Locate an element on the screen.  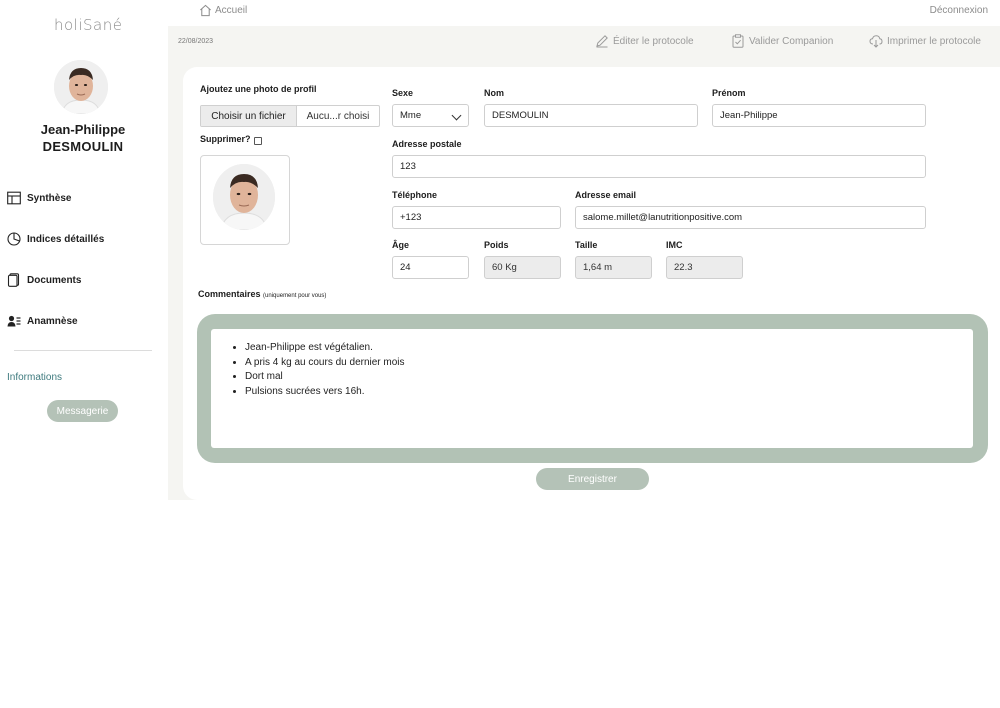
age-field: 24 is located at coordinates (430, 267).